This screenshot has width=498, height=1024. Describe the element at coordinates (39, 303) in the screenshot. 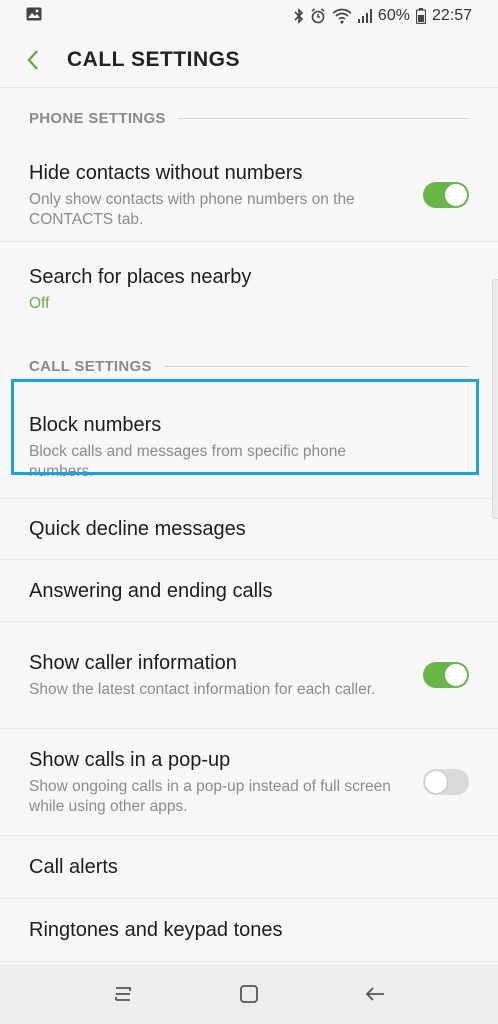

I see `setting-status: Off` at that location.